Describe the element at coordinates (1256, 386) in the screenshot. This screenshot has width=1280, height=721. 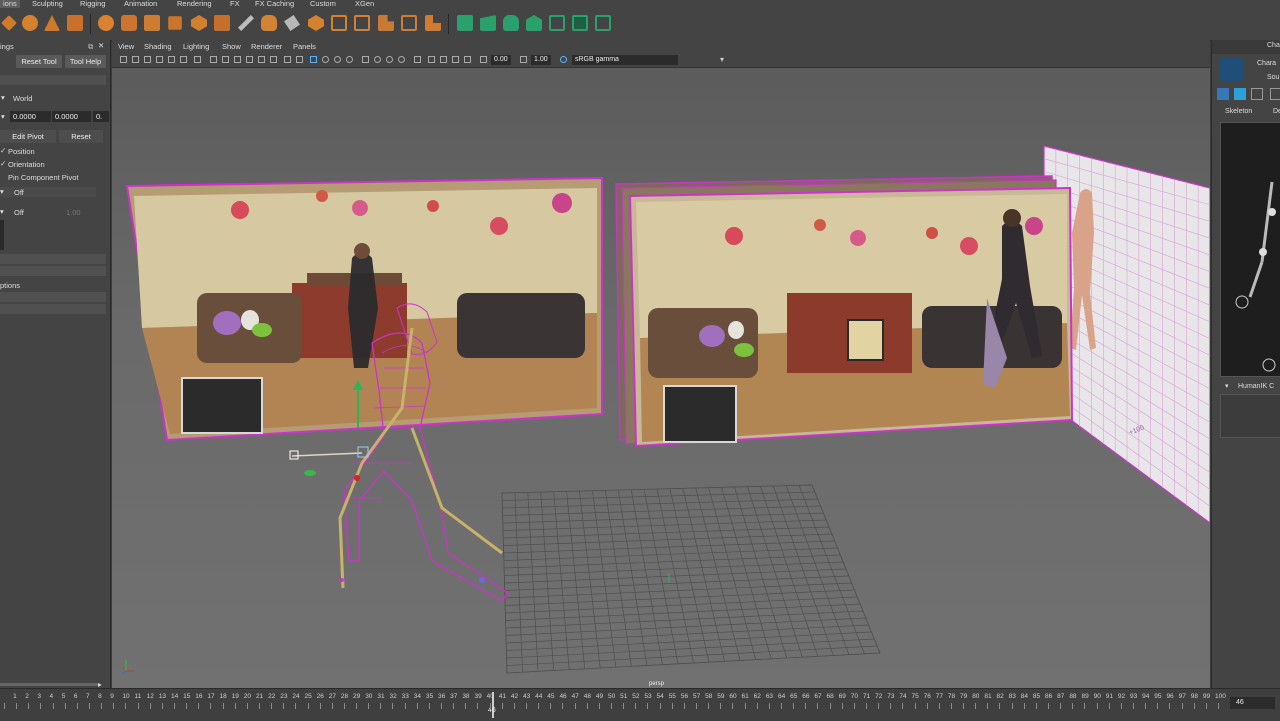
I see `humanik-section-header: HumanIK C` at that location.